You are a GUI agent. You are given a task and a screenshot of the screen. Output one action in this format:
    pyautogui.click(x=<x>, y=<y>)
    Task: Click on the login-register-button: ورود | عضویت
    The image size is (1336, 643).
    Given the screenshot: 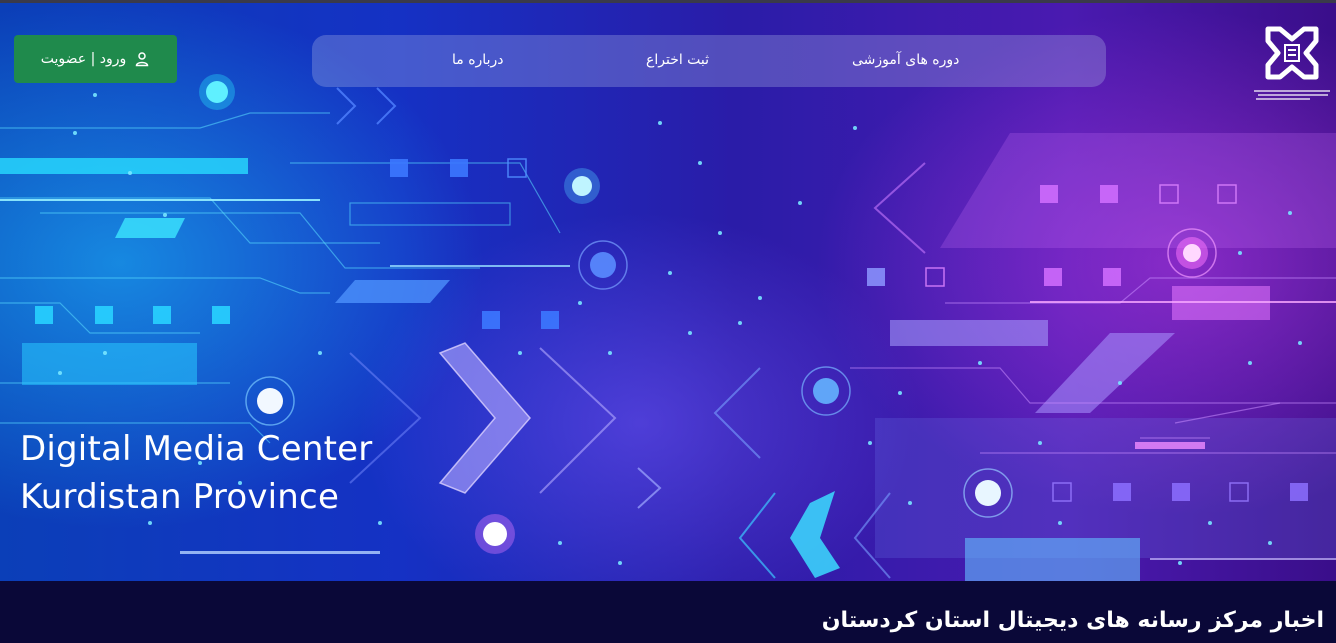 What is the action you would take?
    pyautogui.click(x=95, y=59)
    